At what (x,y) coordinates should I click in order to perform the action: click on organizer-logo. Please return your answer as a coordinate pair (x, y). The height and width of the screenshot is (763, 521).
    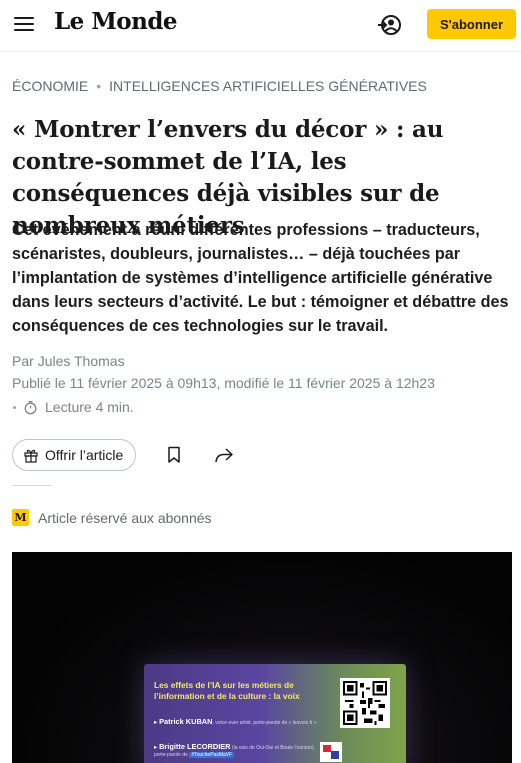
    Looking at the image, I should click on (331, 752).